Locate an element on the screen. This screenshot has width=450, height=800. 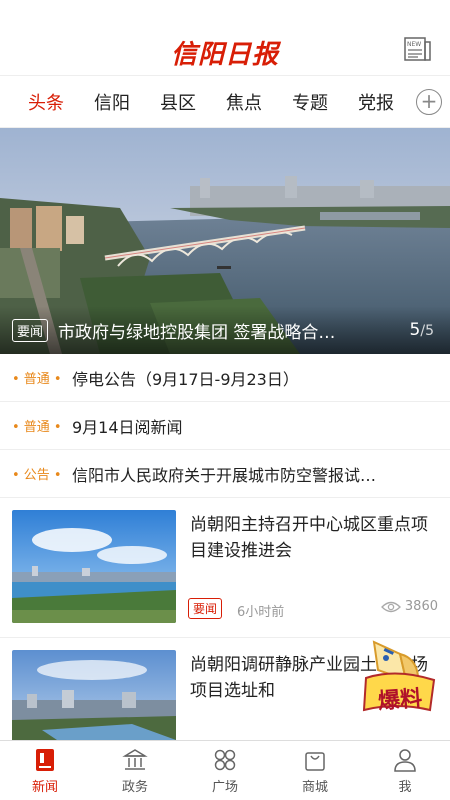
news-icon is located at coordinates (45, 760).